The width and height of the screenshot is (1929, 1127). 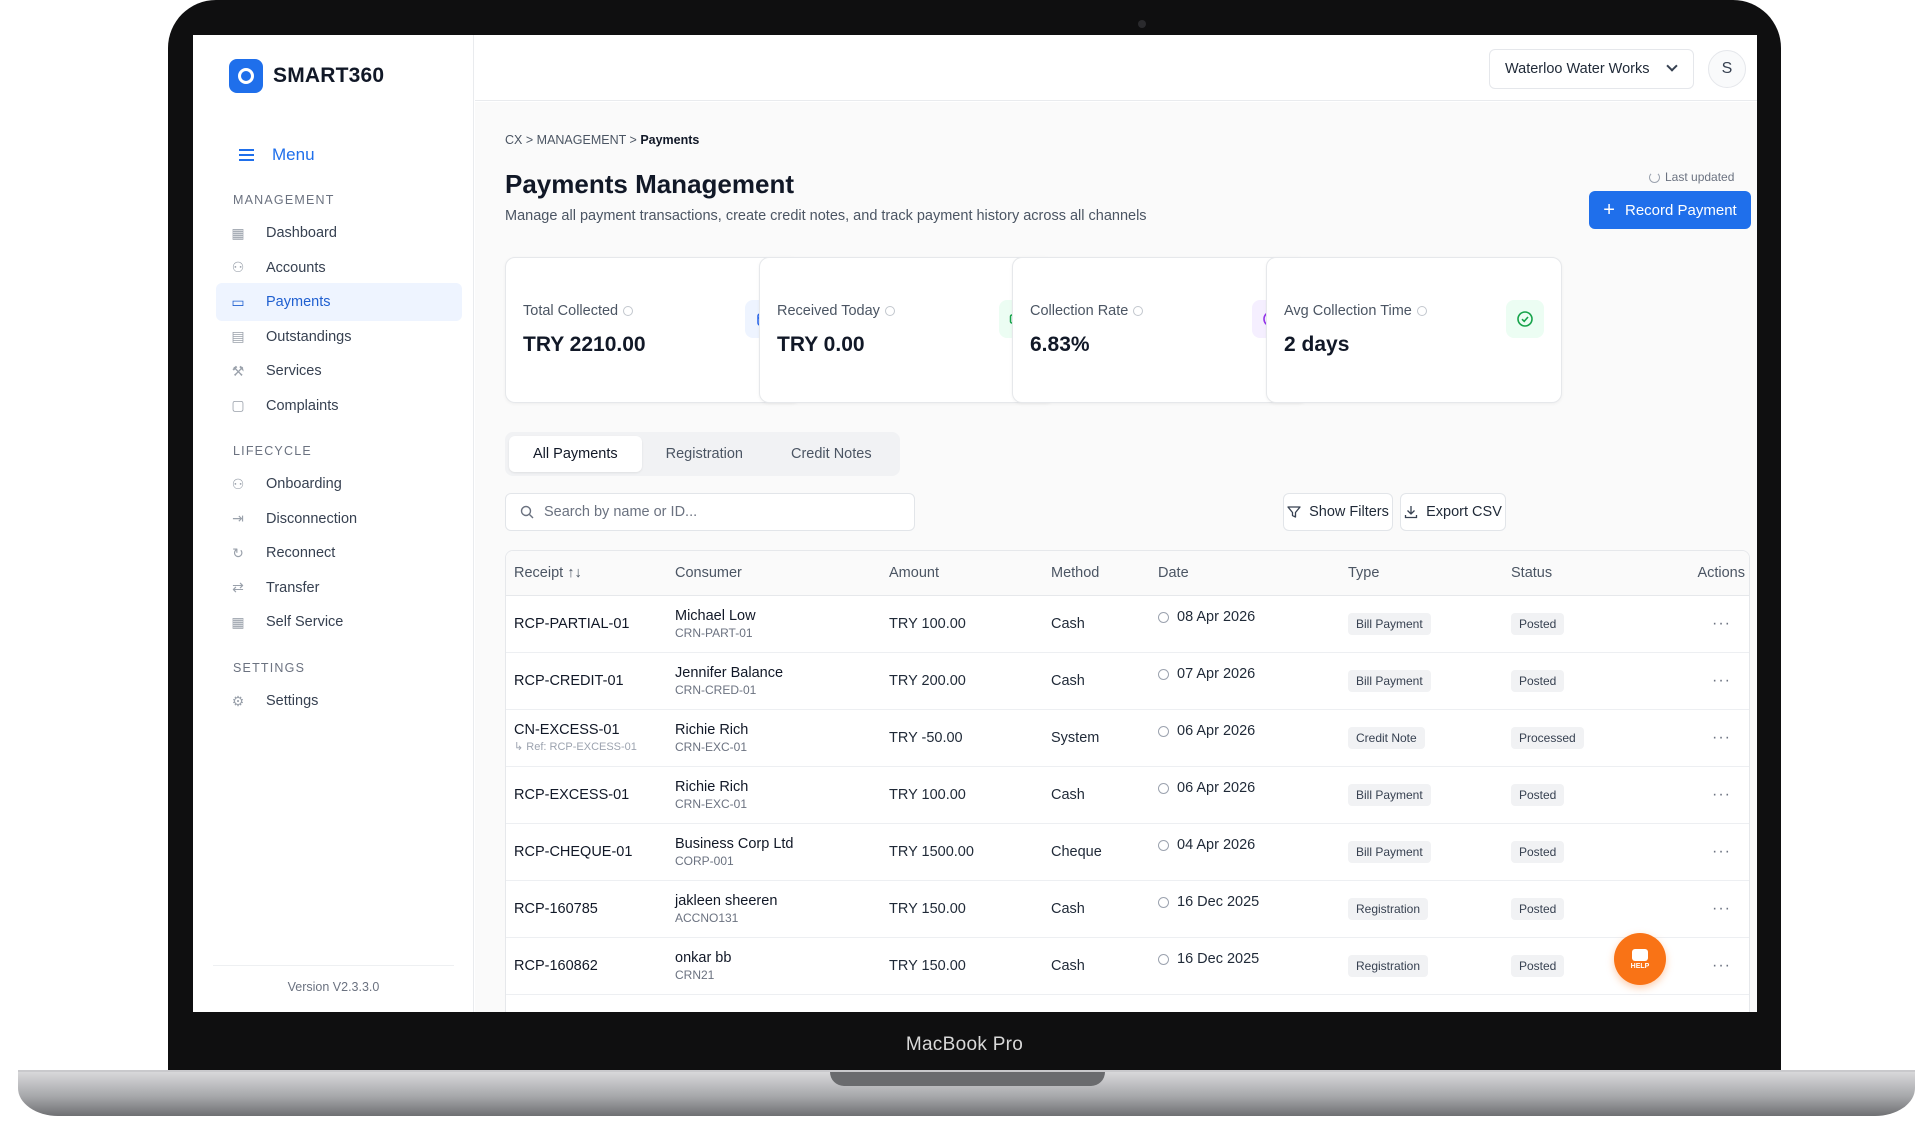 I want to click on swap-icon: ⇄, so click(x=238, y=587).